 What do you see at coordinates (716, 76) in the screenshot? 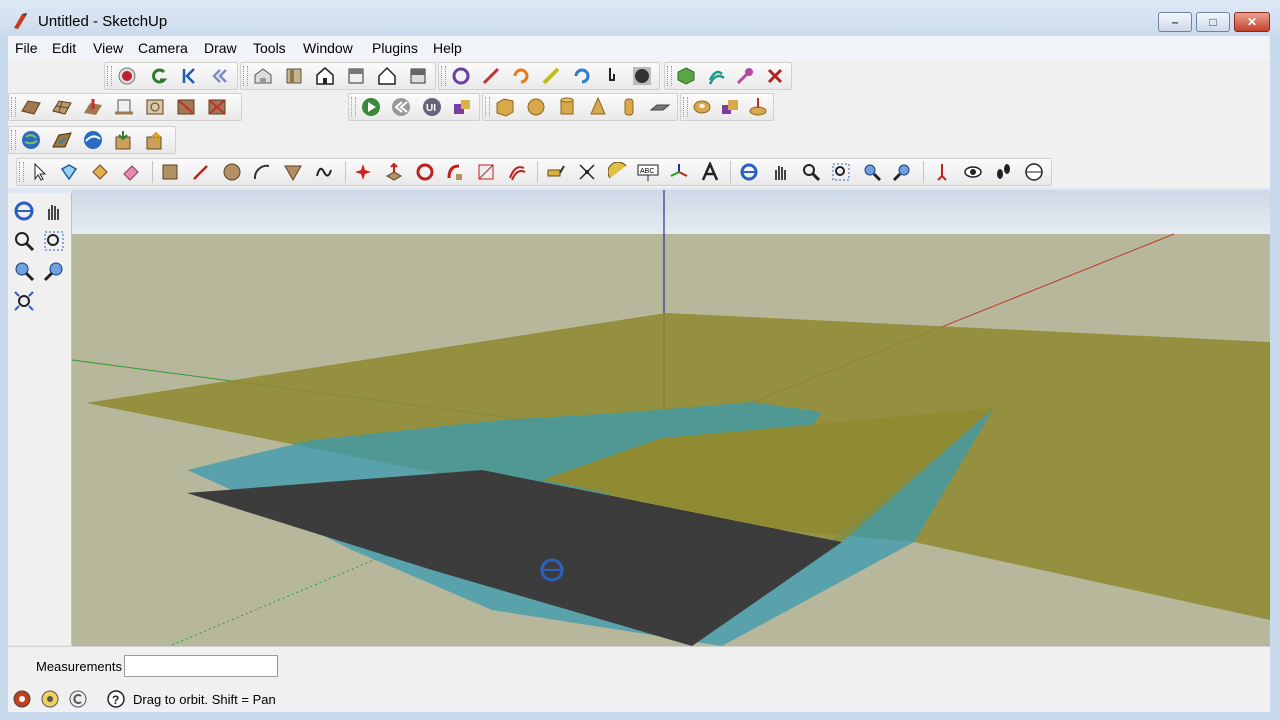
I see `offset-icon` at bounding box center [716, 76].